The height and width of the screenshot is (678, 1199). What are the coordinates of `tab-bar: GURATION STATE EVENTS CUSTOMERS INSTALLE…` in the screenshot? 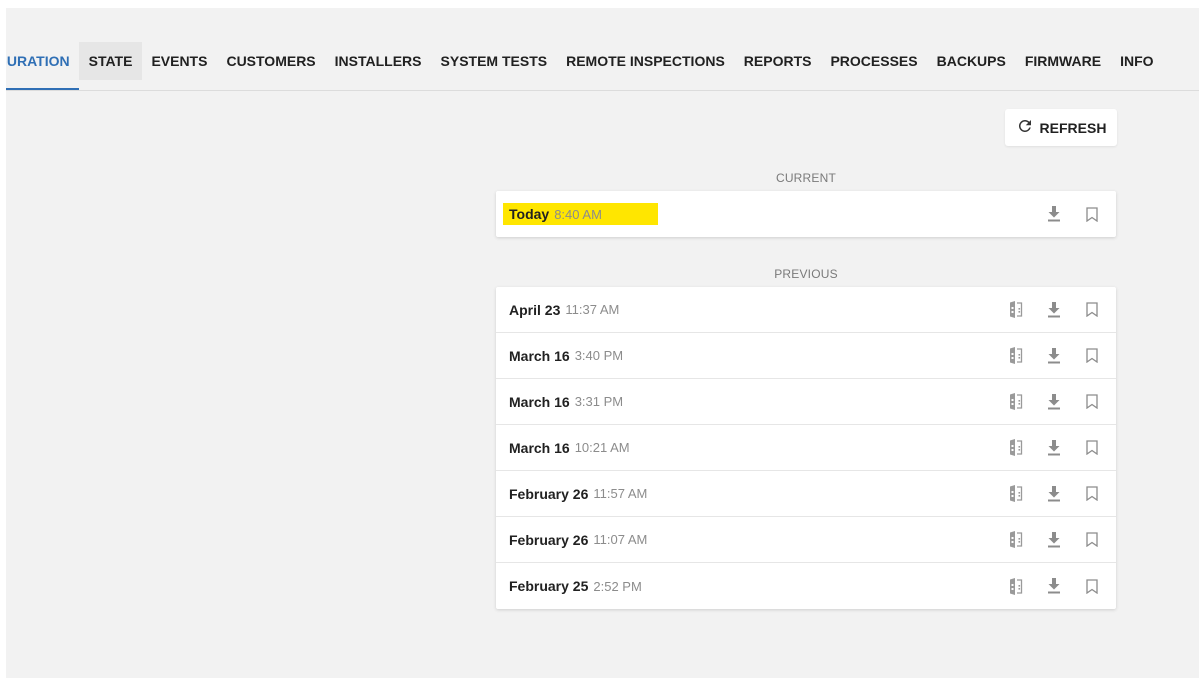 It's located at (602, 49).